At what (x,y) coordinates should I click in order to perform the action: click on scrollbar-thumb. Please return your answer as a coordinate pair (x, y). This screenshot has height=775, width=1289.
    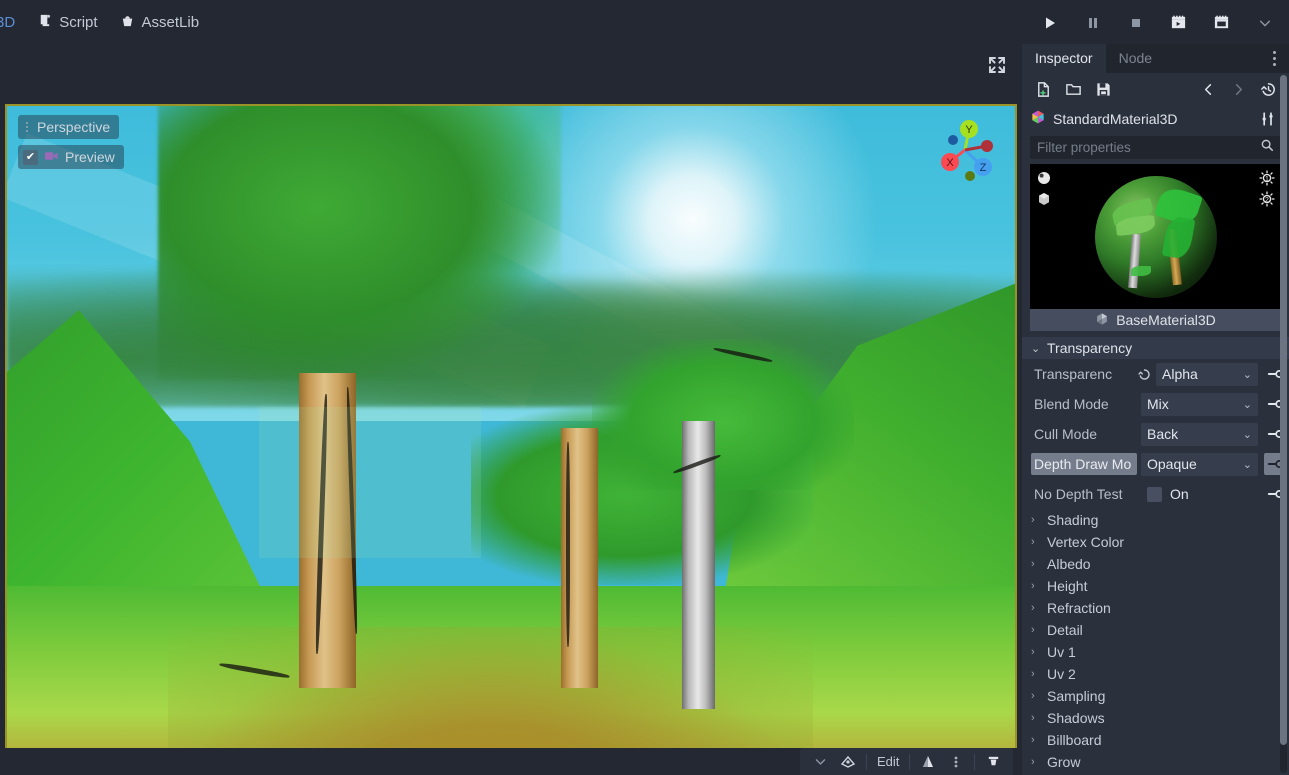
    Looking at the image, I should click on (1283, 410).